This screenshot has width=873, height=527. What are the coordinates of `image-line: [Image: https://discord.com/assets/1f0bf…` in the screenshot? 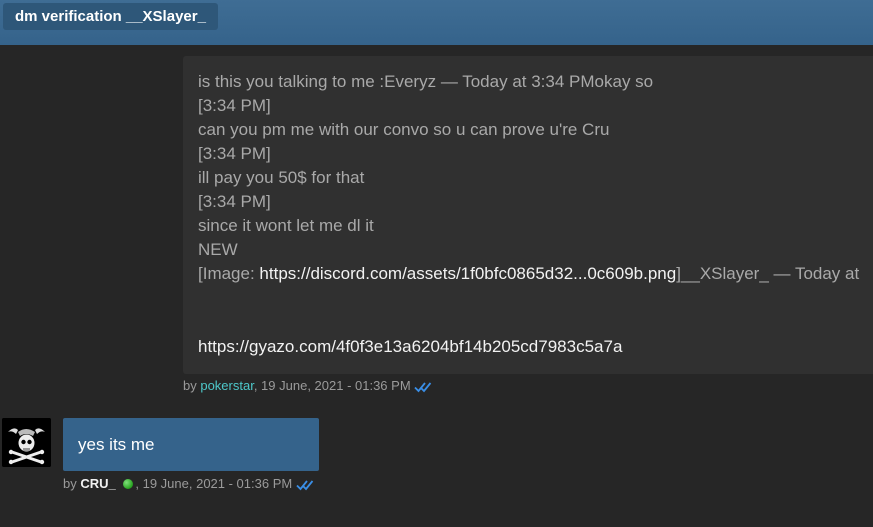 It's located at (535, 274).